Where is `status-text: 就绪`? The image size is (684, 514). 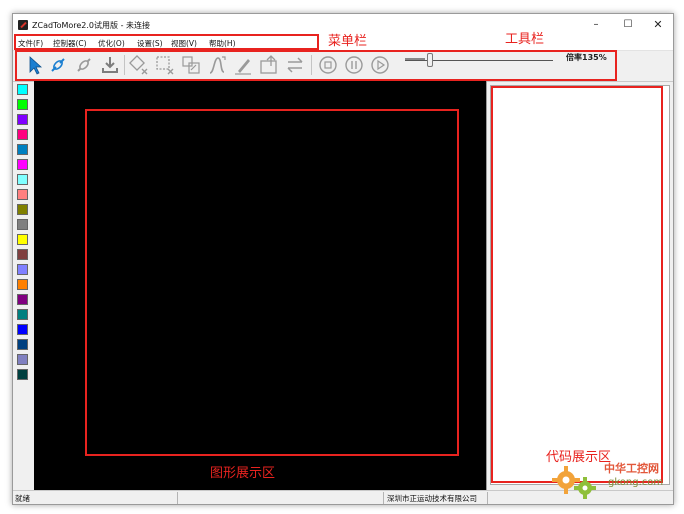 status-text: 就绪 is located at coordinates (22, 498).